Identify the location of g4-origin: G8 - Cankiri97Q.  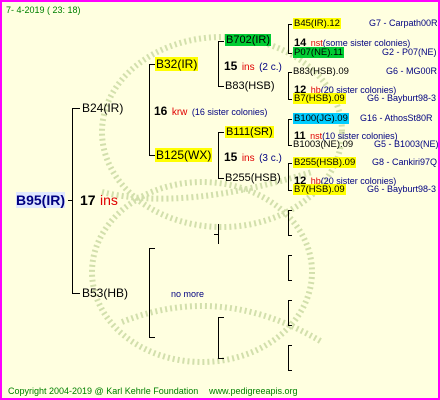
(405, 162).